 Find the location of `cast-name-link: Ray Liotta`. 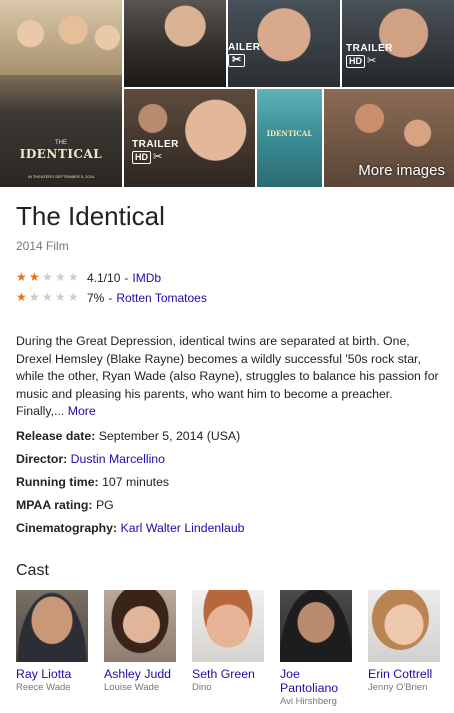

cast-name-link: Ray Liotta is located at coordinates (53, 674).